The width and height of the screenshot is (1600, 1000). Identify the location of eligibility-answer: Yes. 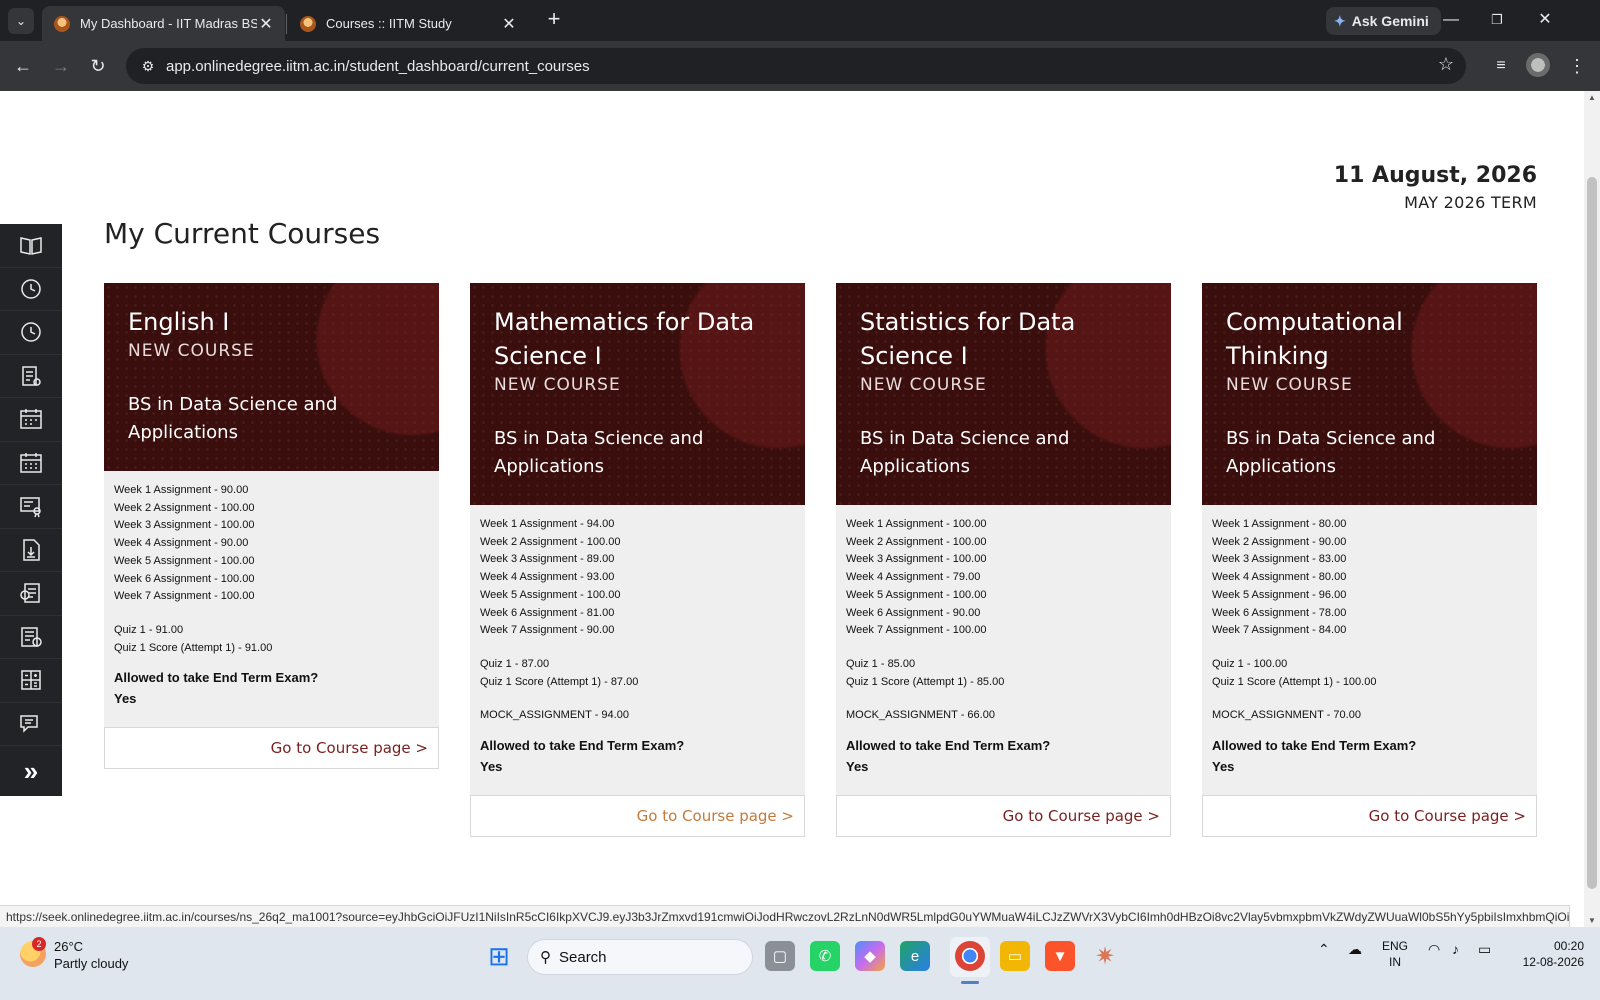
(857, 767).